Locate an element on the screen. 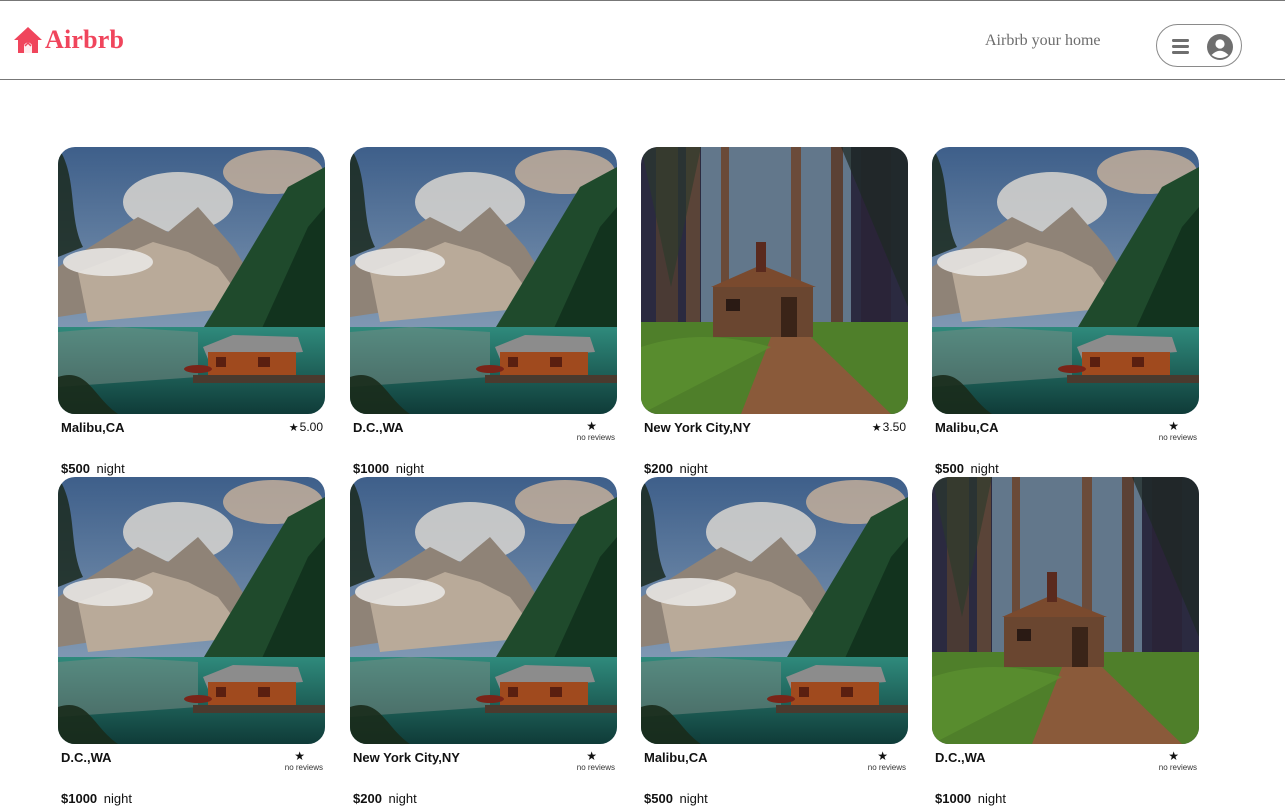 The width and height of the screenshot is (1285, 808). top-nav: Airbrb Airbrb your home is located at coordinates (642, 40).